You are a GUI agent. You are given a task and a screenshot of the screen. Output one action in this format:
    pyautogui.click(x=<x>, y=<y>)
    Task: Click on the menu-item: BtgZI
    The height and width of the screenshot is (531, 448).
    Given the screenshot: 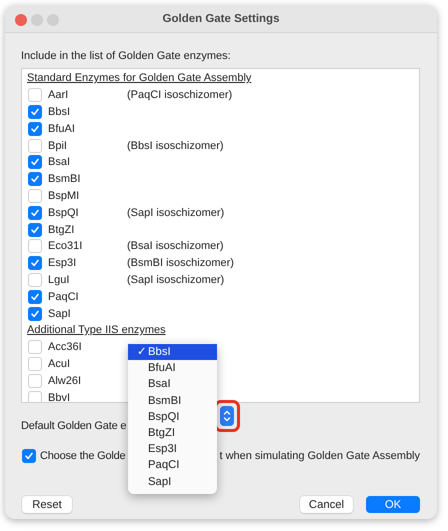 What is the action you would take?
    pyautogui.click(x=172, y=433)
    